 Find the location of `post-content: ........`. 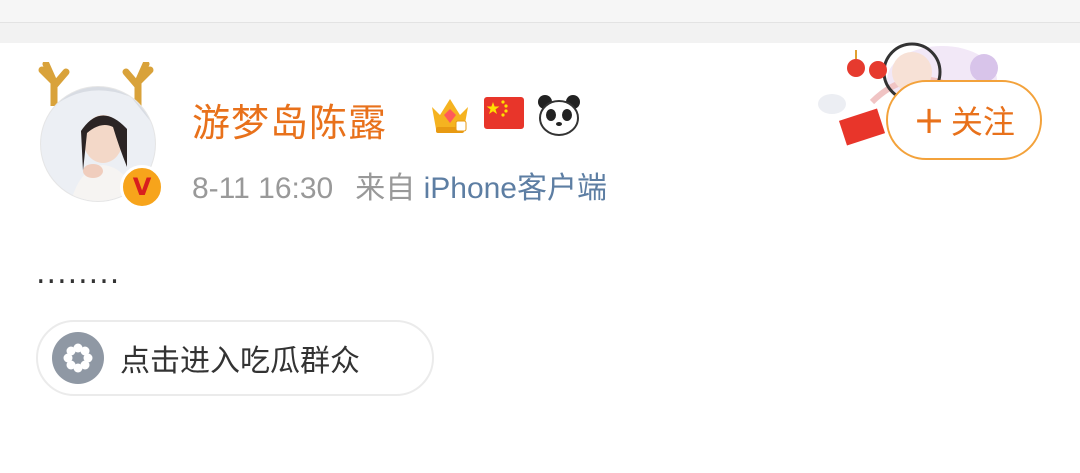

post-content: ........ is located at coordinates (78, 273).